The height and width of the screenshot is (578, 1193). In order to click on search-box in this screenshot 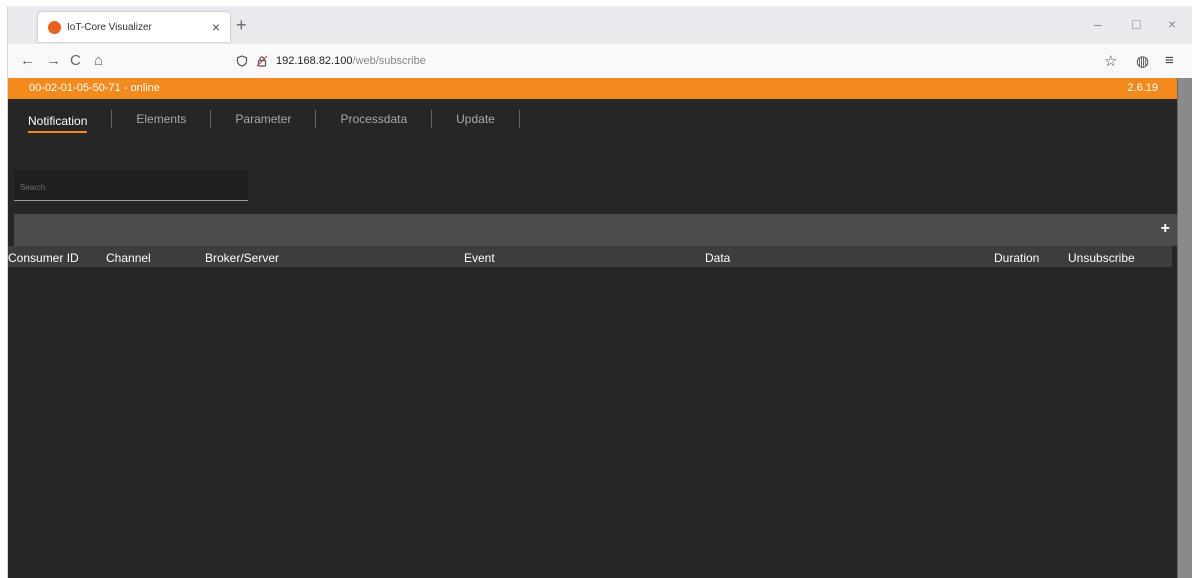, I will do `click(131, 185)`.